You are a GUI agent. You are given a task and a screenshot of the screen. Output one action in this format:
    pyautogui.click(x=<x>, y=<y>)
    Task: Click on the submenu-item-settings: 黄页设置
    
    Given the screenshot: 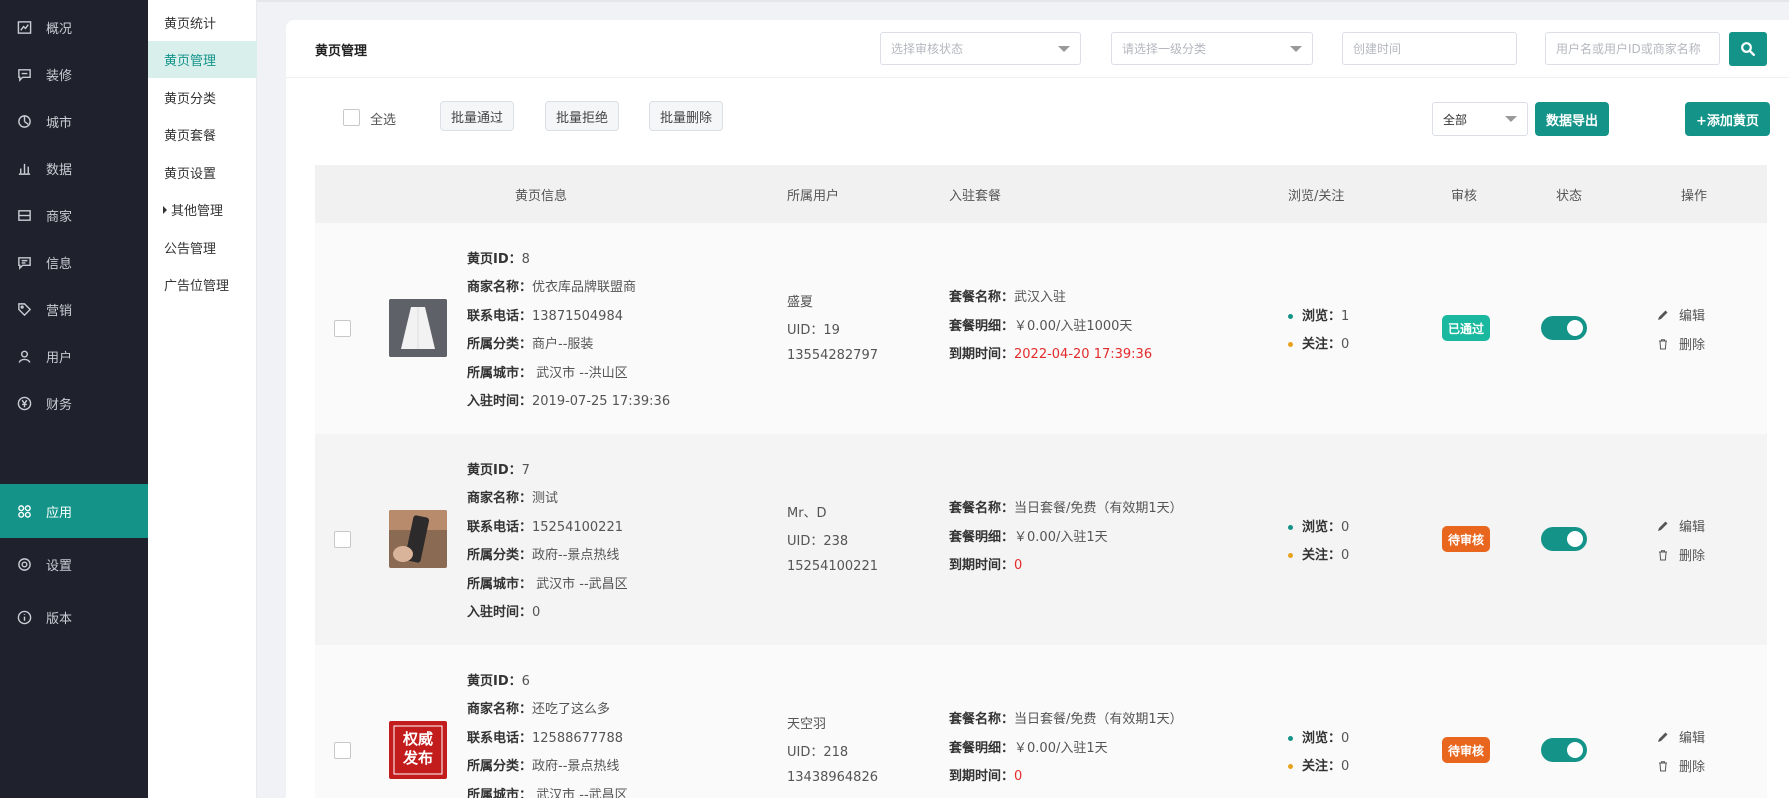 What is the action you would take?
    pyautogui.click(x=202, y=172)
    